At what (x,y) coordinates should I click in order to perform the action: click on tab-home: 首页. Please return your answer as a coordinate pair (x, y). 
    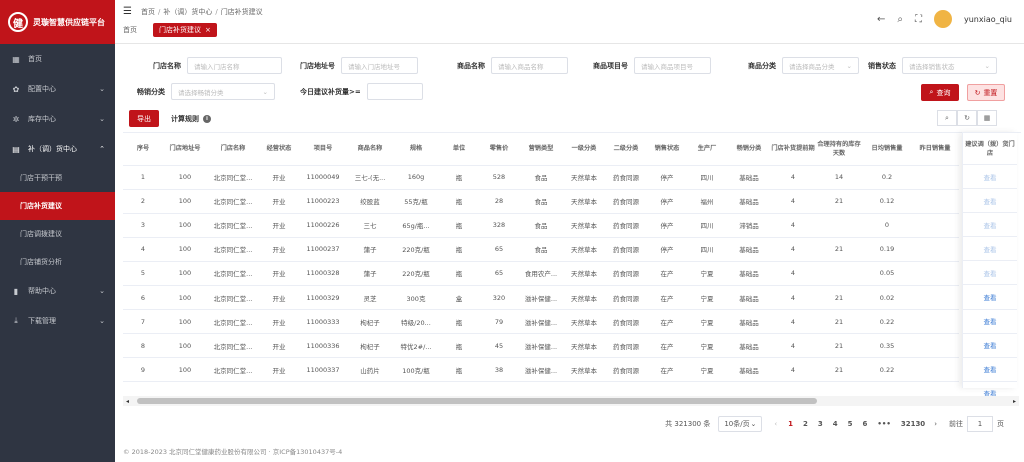
    Looking at the image, I should click on (130, 30).